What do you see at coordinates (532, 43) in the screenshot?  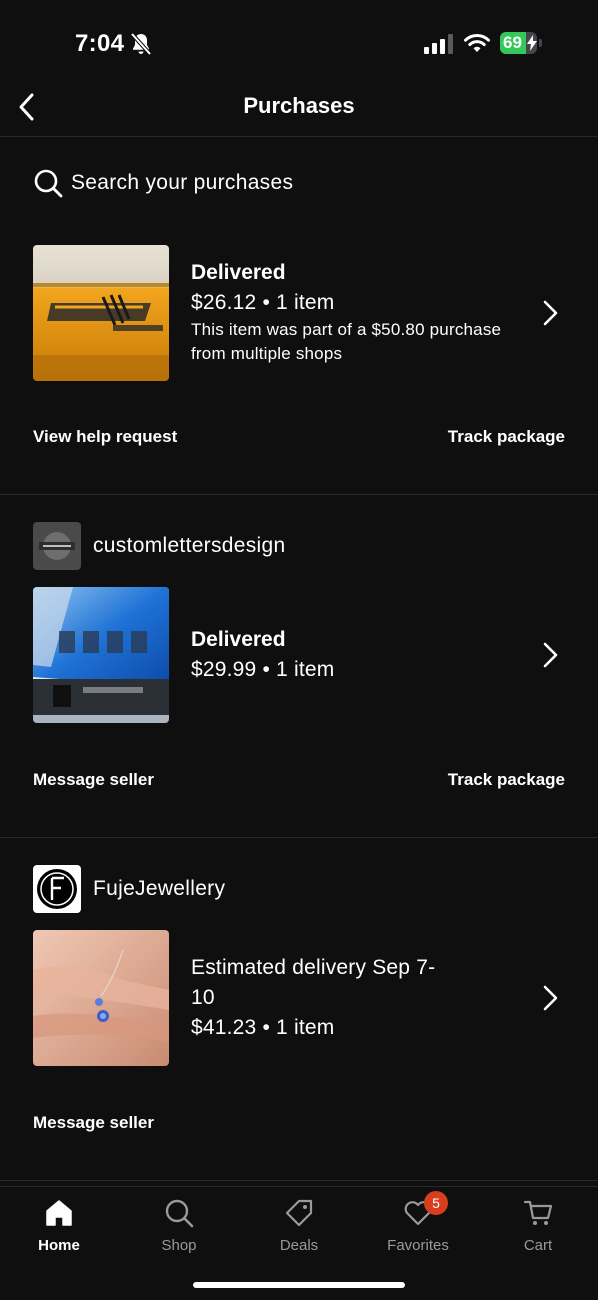 I see `bolt-icon` at bounding box center [532, 43].